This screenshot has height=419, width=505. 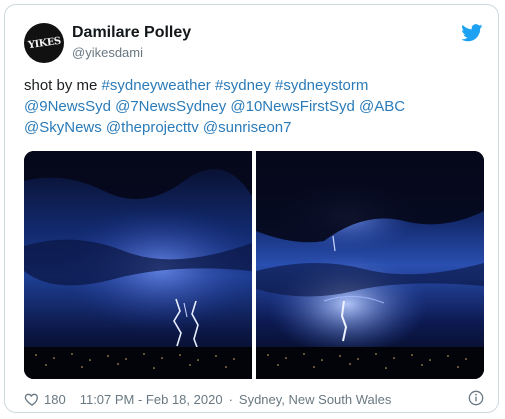 I want to click on tweet-location: Sydney, New South Wales, so click(x=315, y=399).